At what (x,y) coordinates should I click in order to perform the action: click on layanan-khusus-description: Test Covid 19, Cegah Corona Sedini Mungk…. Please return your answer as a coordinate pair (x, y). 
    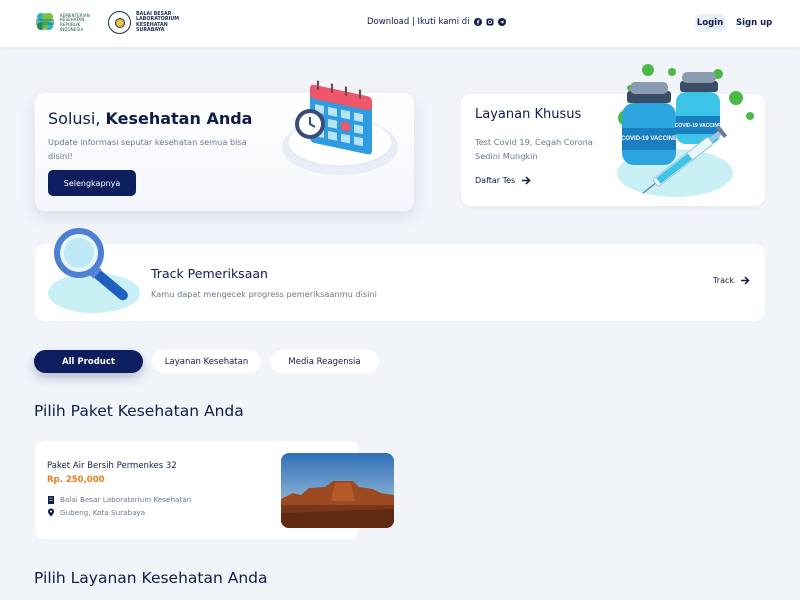
    Looking at the image, I should click on (534, 149).